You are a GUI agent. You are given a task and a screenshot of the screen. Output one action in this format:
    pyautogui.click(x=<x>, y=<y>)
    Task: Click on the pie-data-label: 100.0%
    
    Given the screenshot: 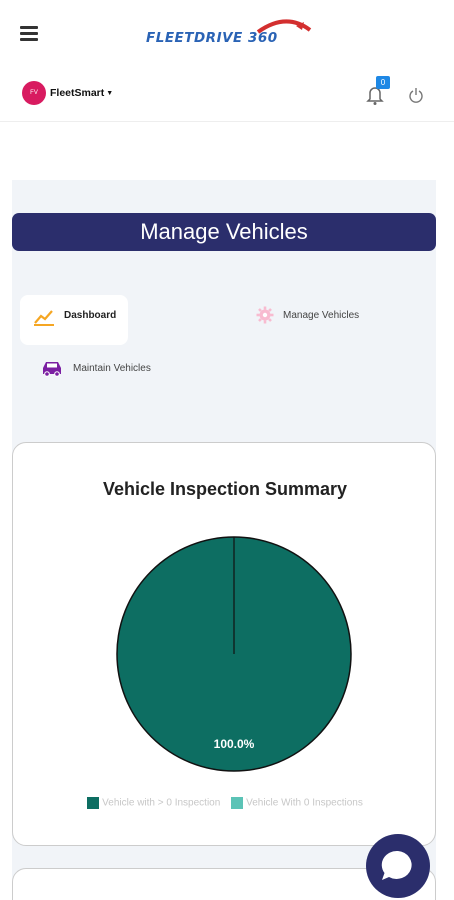 What is the action you would take?
    pyautogui.click(x=234, y=744)
    